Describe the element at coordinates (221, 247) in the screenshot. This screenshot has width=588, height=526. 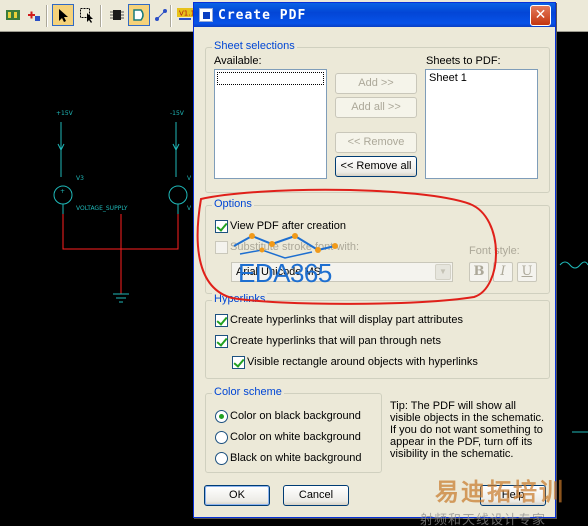
I see `substitute-font-checkbox` at that location.